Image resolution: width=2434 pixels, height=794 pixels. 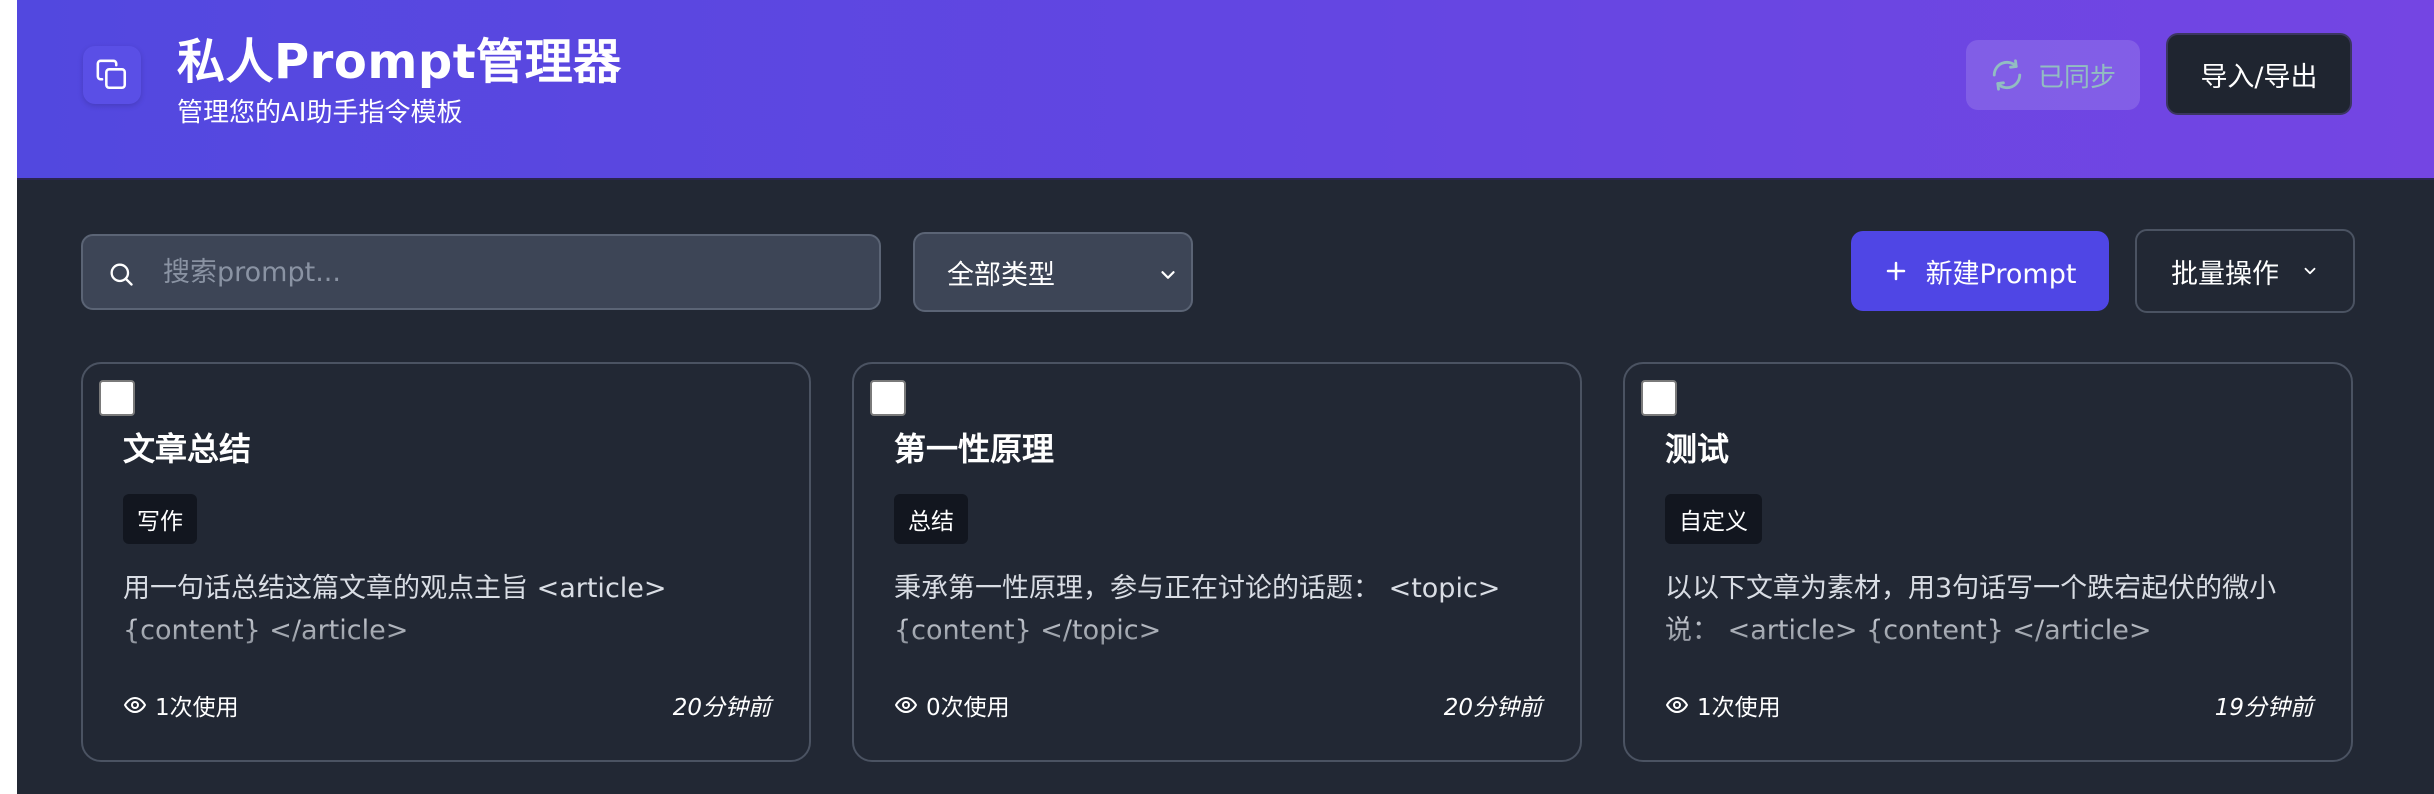 I want to click on refresh-icon, so click(x=2007, y=75).